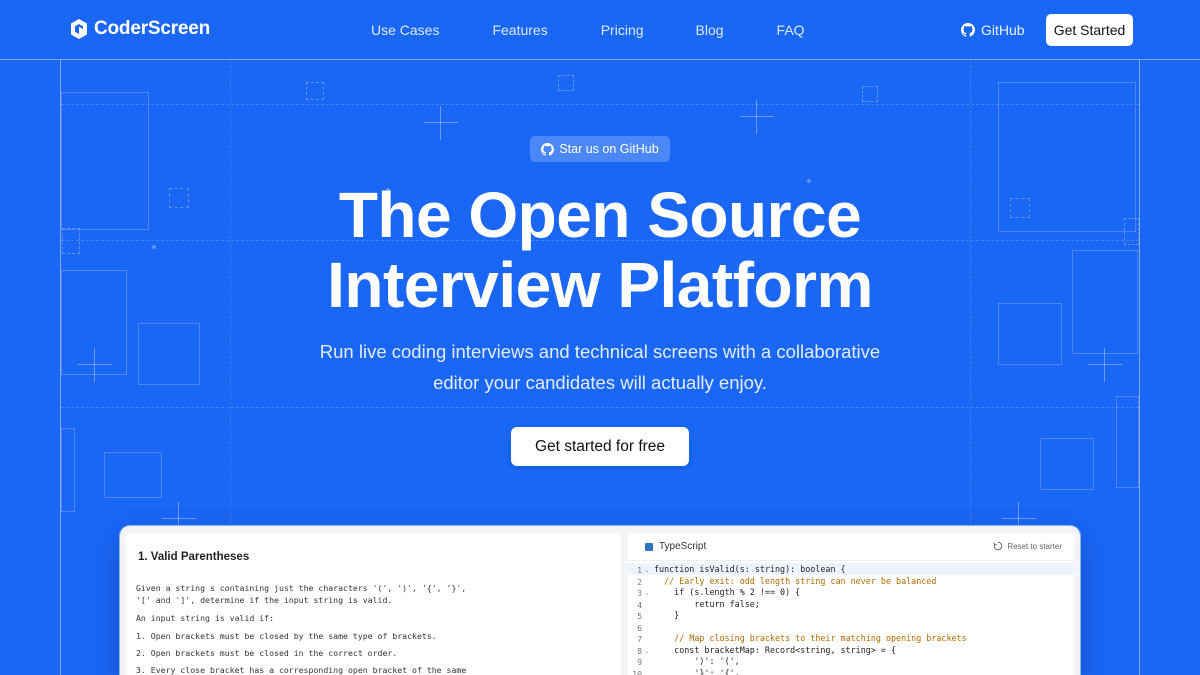 The height and width of the screenshot is (675, 1200). What do you see at coordinates (1089, 30) in the screenshot?
I see `get-started-button: Get Started` at bounding box center [1089, 30].